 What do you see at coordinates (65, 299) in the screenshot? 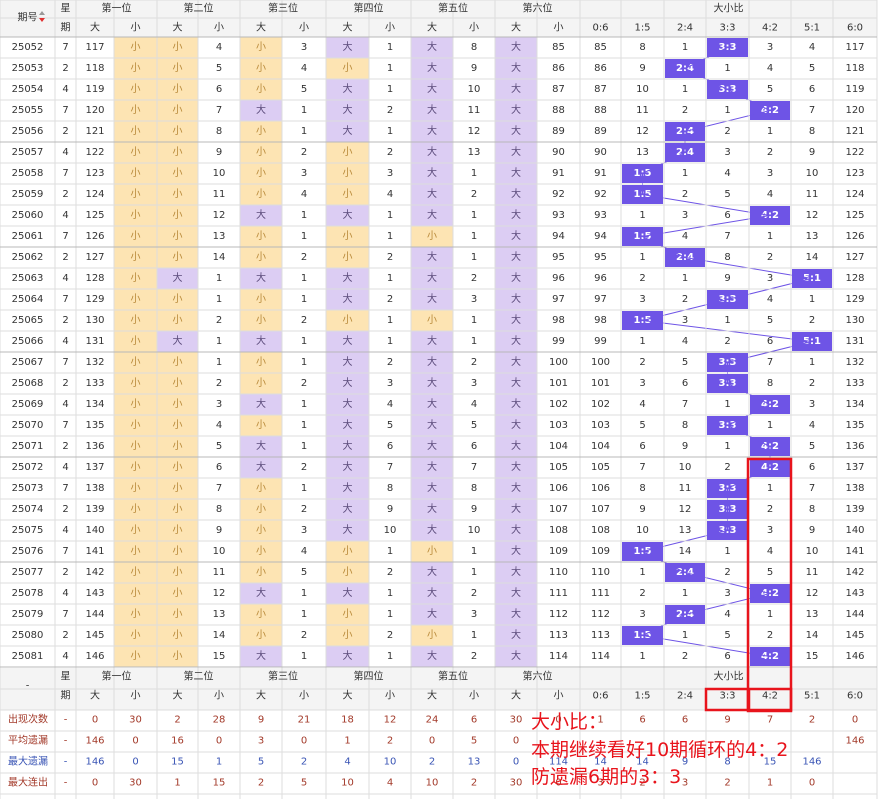
I see `weekday: 7` at bounding box center [65, 299].